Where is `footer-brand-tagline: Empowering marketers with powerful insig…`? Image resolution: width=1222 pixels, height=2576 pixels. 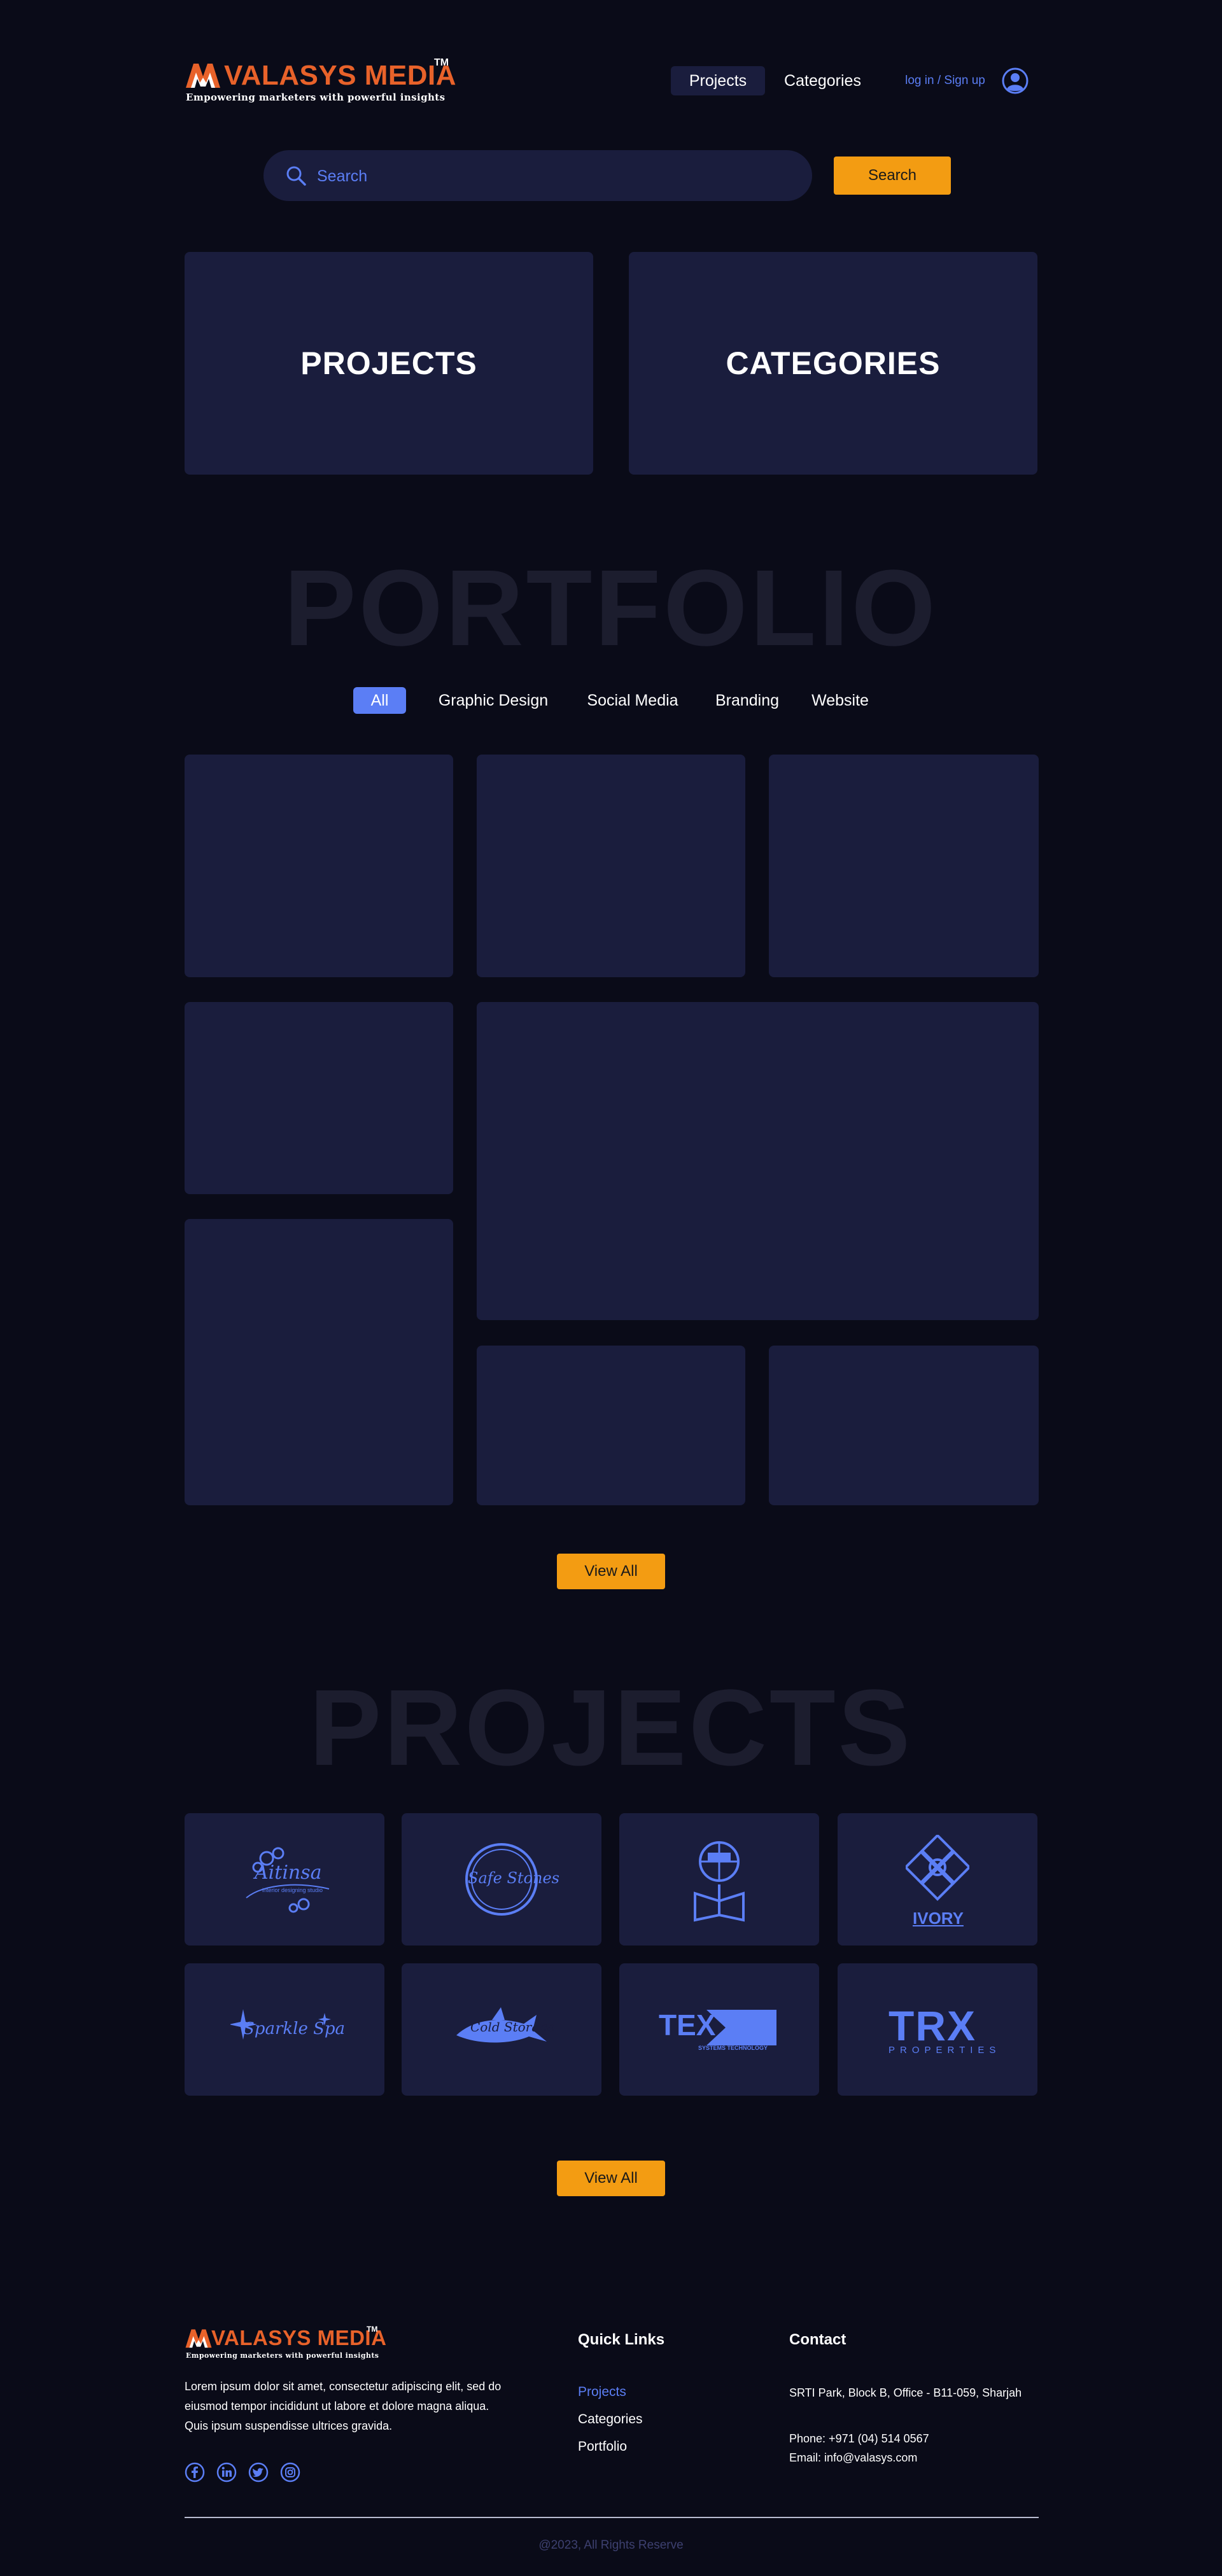
footer-brand-tagline: Empowering marketers with powerful insig… is located at coordinates (282, 2355).